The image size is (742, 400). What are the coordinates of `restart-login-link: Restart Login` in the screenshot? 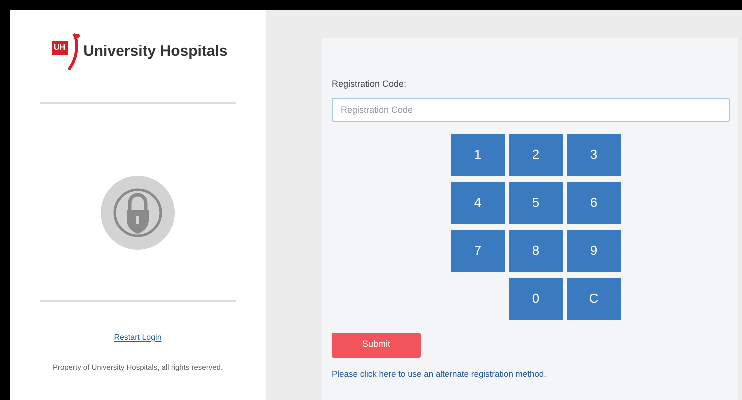 It's located at (138, 338).